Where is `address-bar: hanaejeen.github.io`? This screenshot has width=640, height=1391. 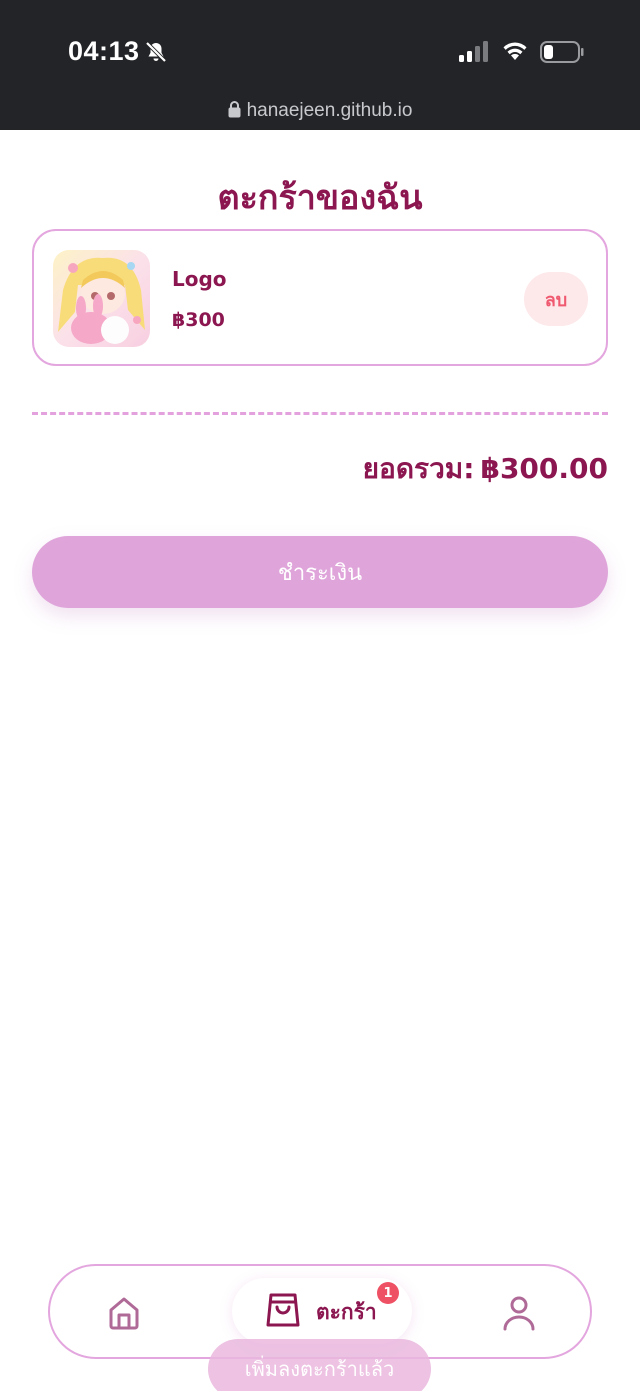
address-bar: hanaejeen.github.io is located at coordinates (320, 113).